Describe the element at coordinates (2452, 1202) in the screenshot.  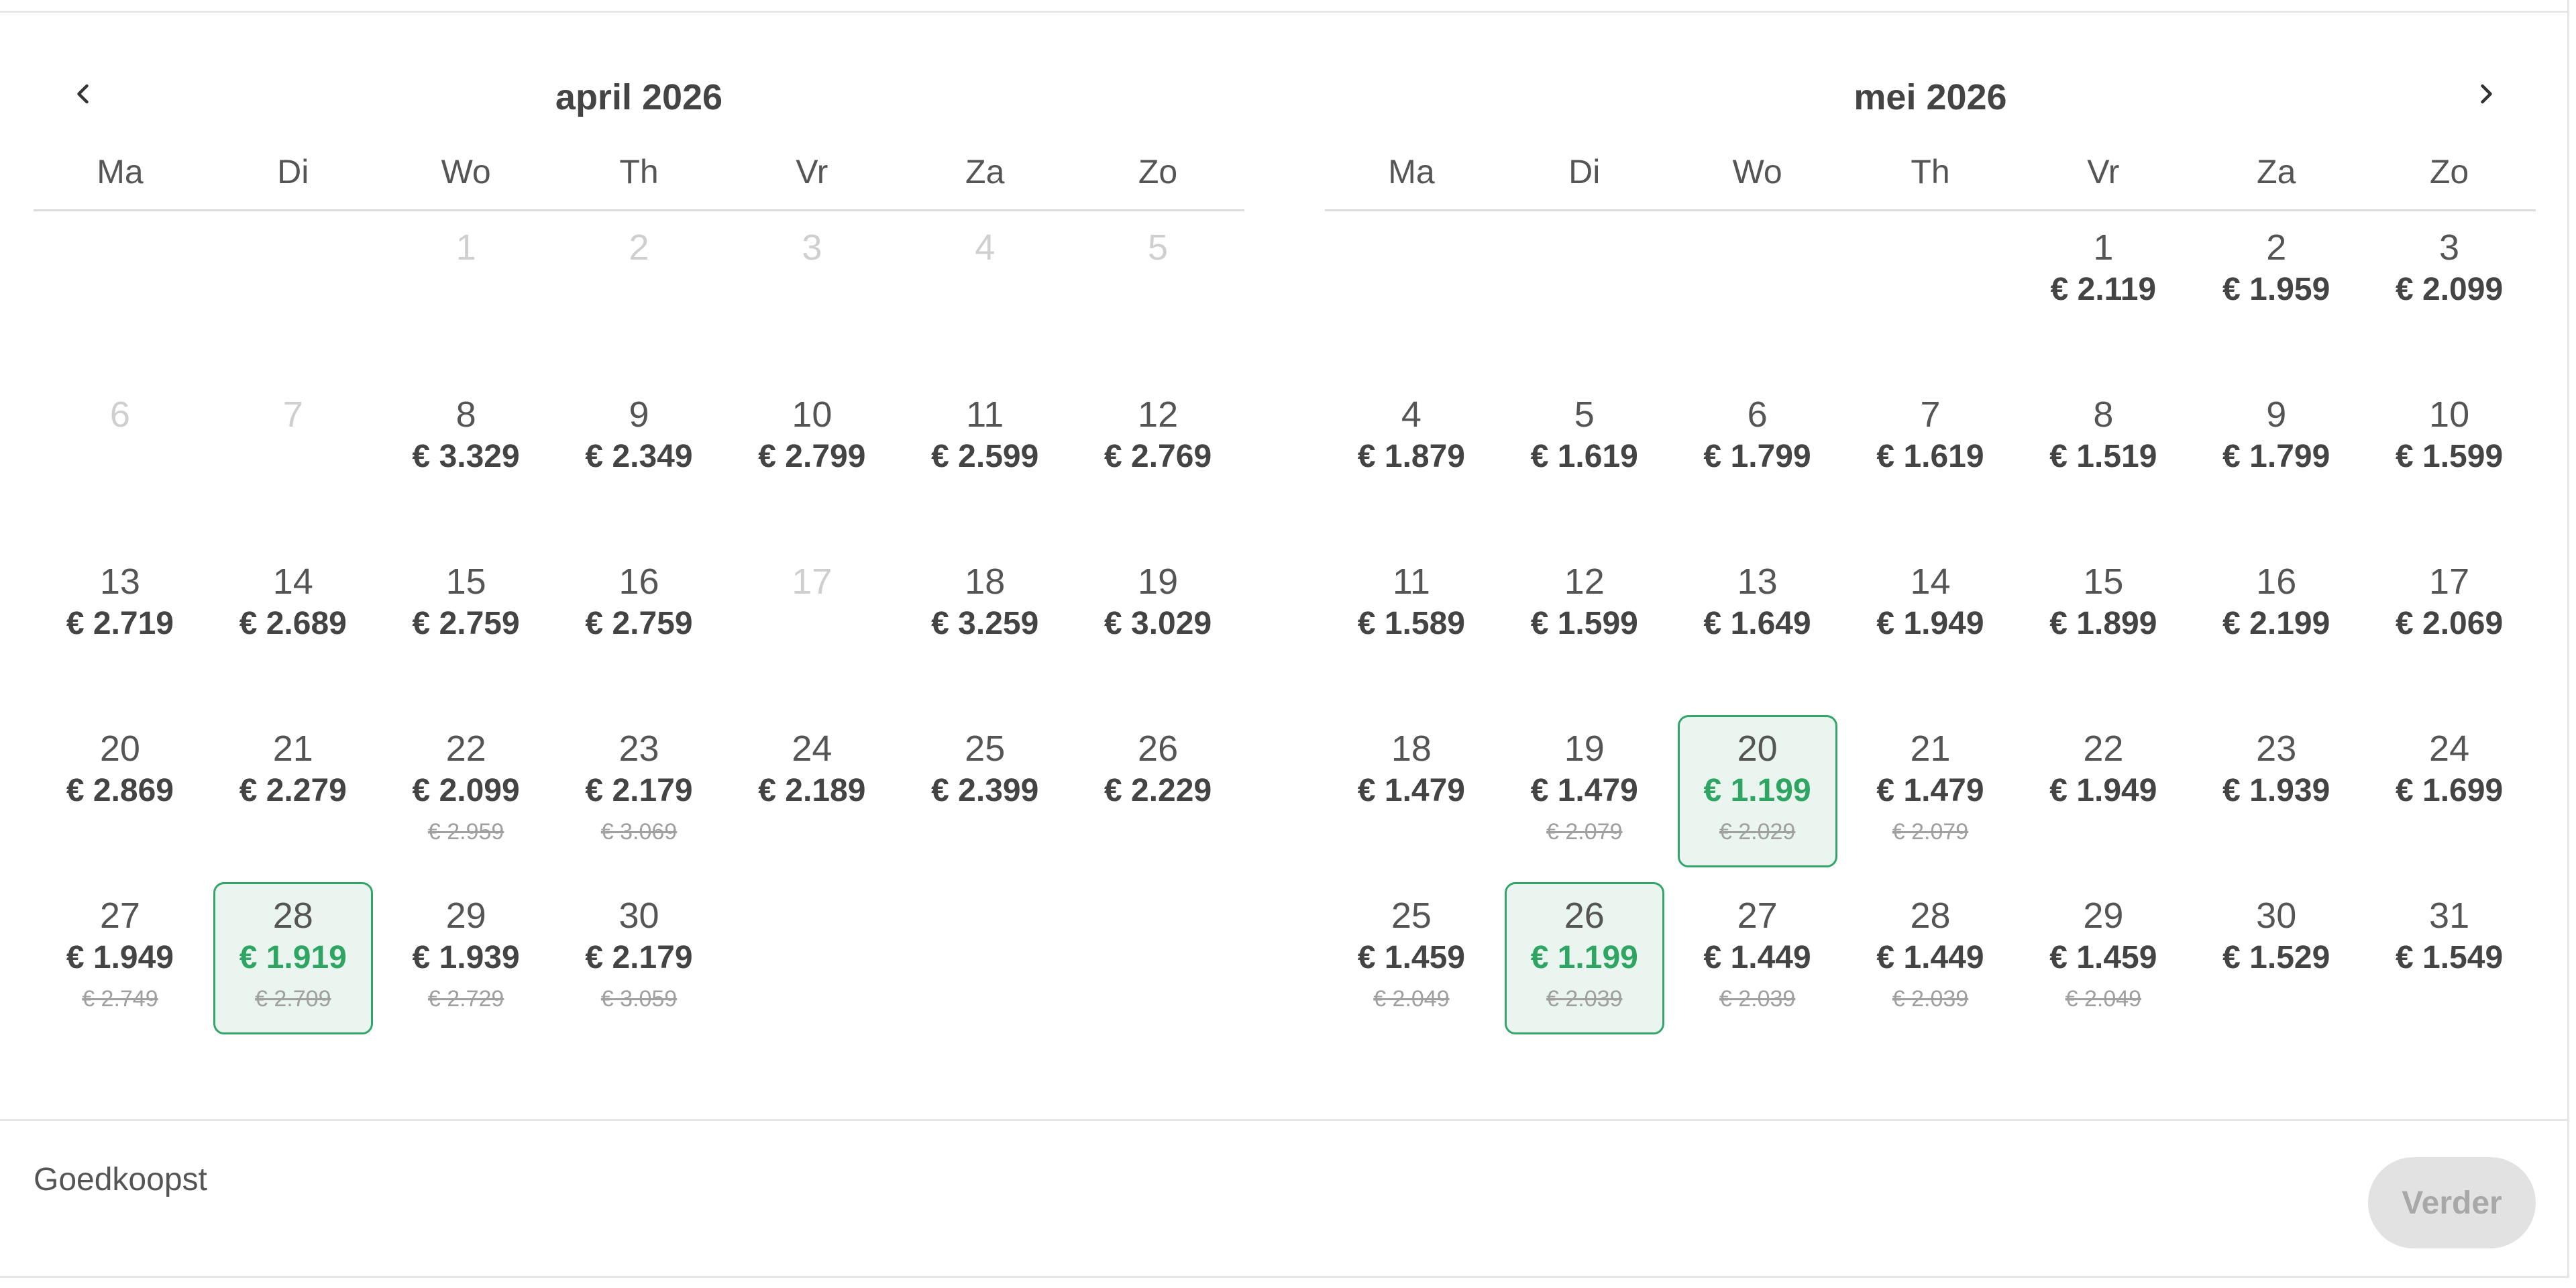
I see `continue-button: Verder` at that location.